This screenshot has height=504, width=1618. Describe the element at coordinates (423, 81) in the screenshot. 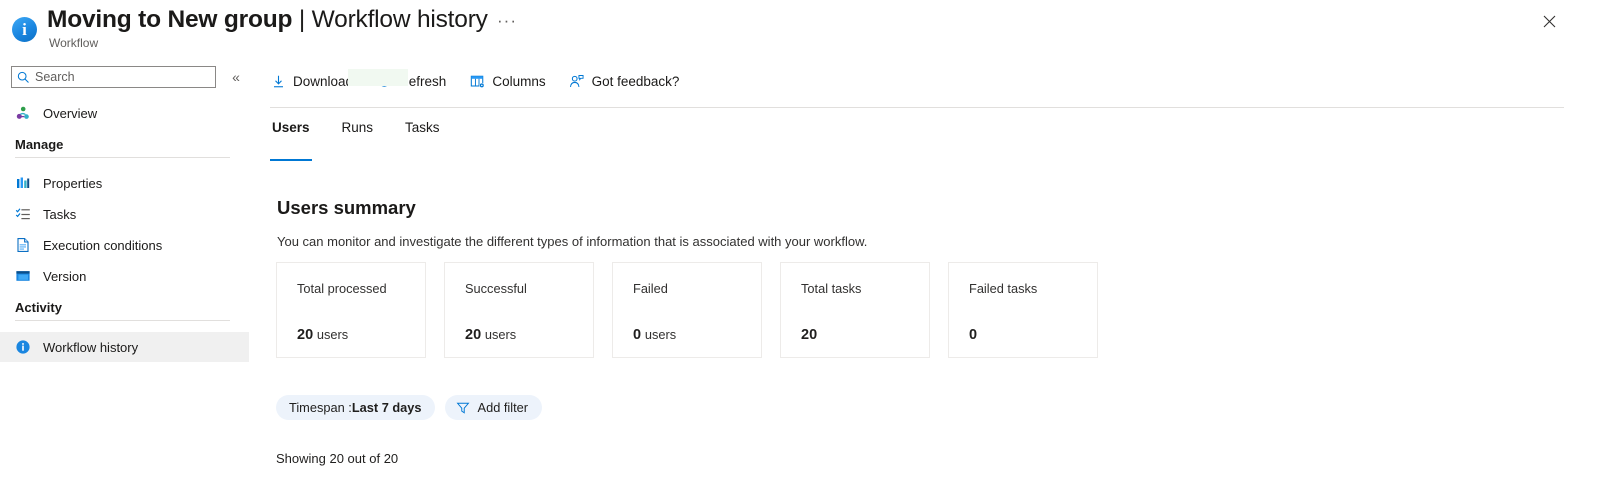

I see `refresh-label: Refresh` at that location.